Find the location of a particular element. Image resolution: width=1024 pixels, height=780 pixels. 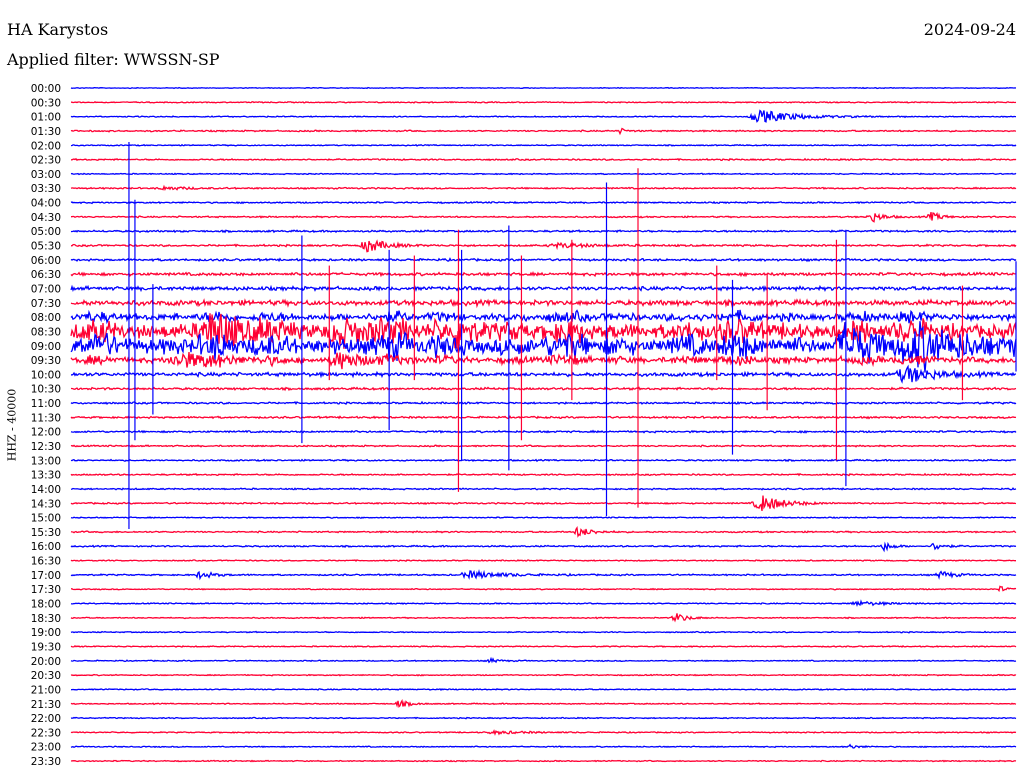

row-time-label: 00:00 is located at coordinates (46, 89).